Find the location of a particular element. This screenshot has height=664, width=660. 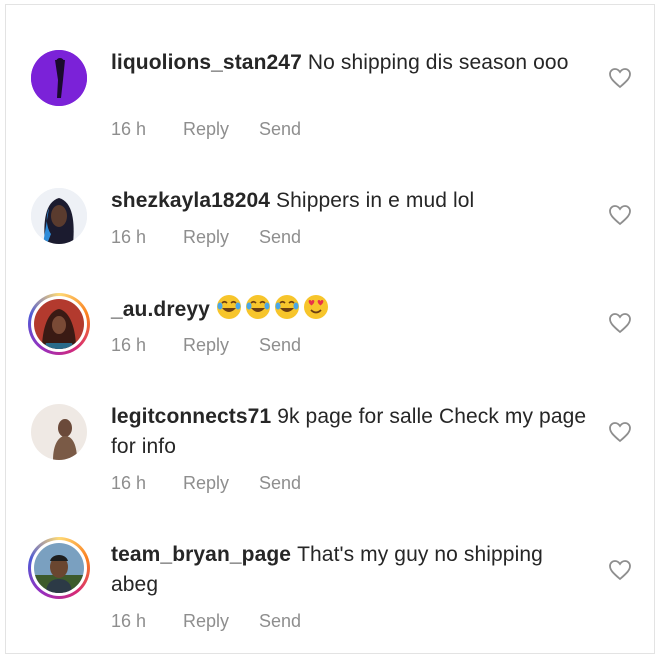

avatar-figure-icon is located at coordinates (59, 78).